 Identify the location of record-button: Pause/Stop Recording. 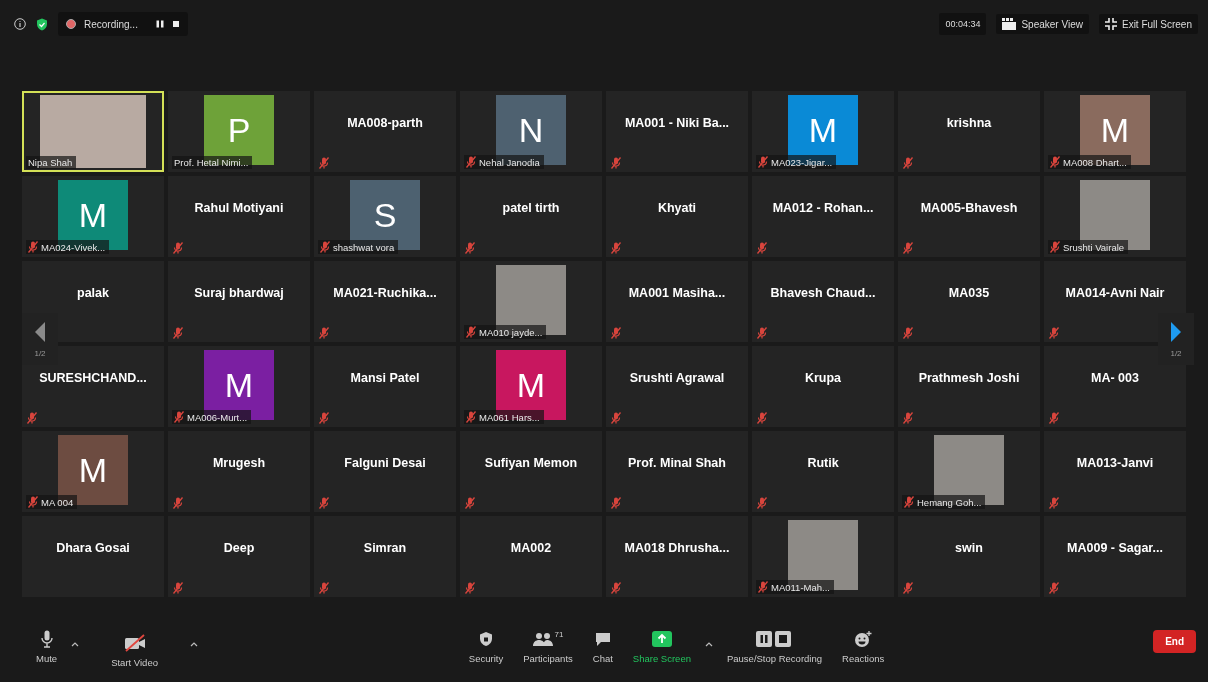
(774, 647).